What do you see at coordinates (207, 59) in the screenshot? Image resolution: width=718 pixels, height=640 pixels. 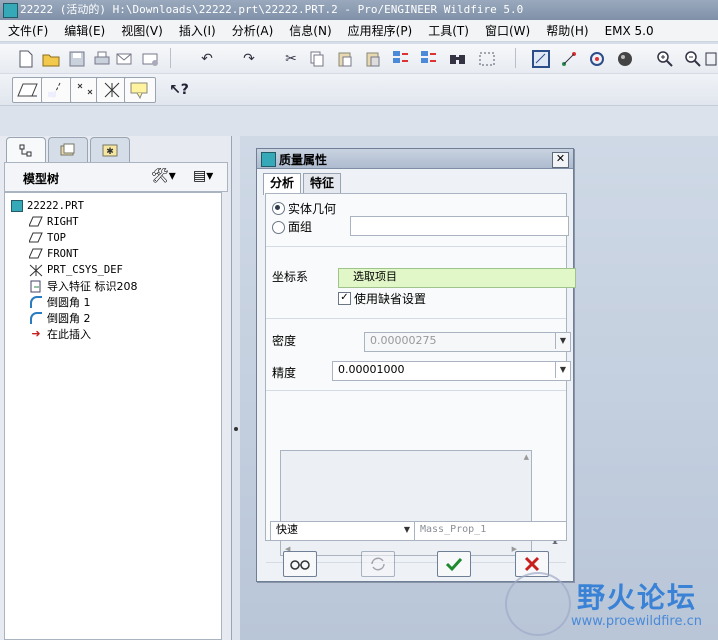 I see `undo-icon: ↶` at bounding box center [207, 59].